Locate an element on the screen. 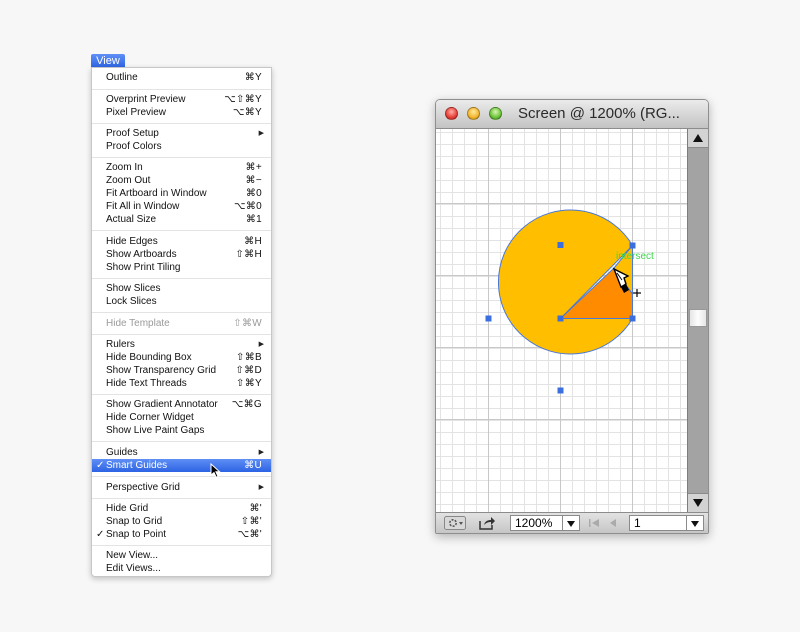 This screenshot has height=632, width=800. zoom-level-value: 1200% is located at coordinates (534, 523).